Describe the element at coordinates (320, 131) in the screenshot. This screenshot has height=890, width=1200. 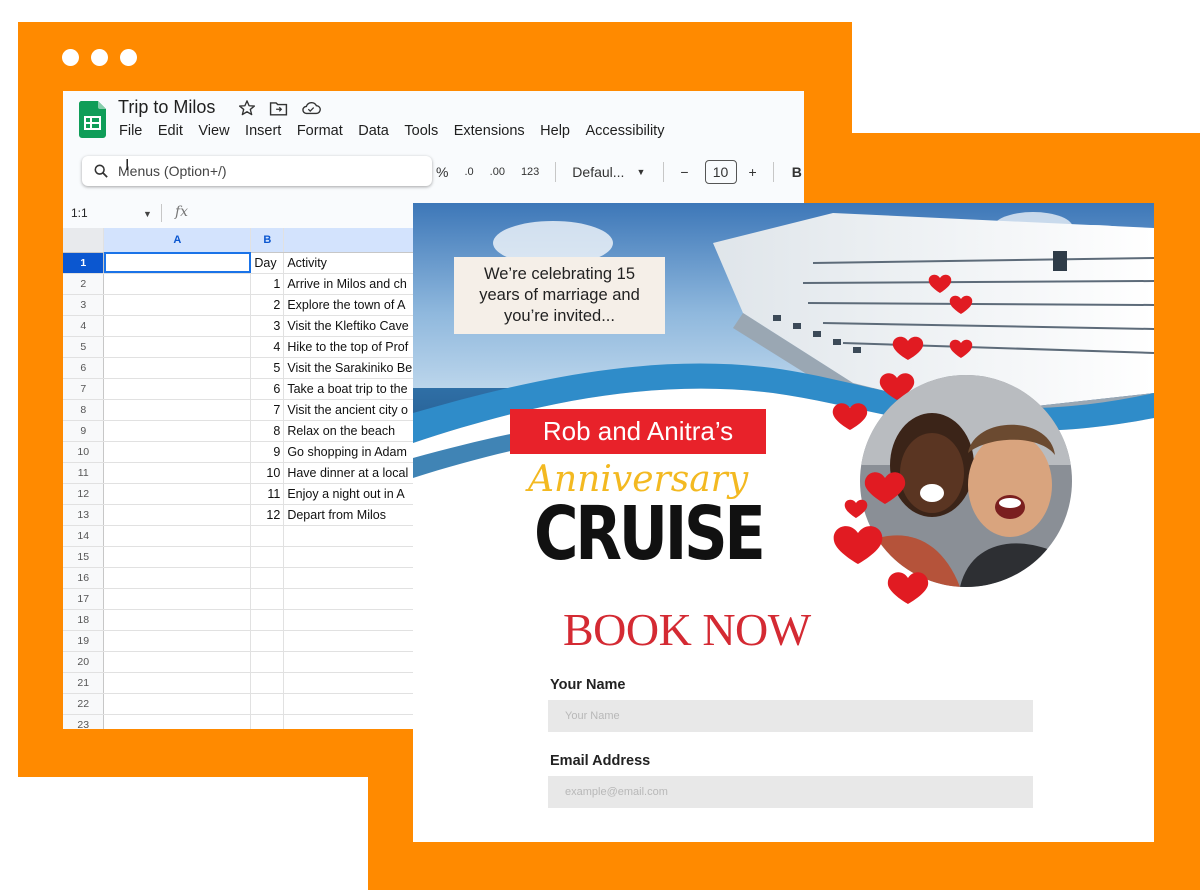
I see `menu-format: Format` at that location.